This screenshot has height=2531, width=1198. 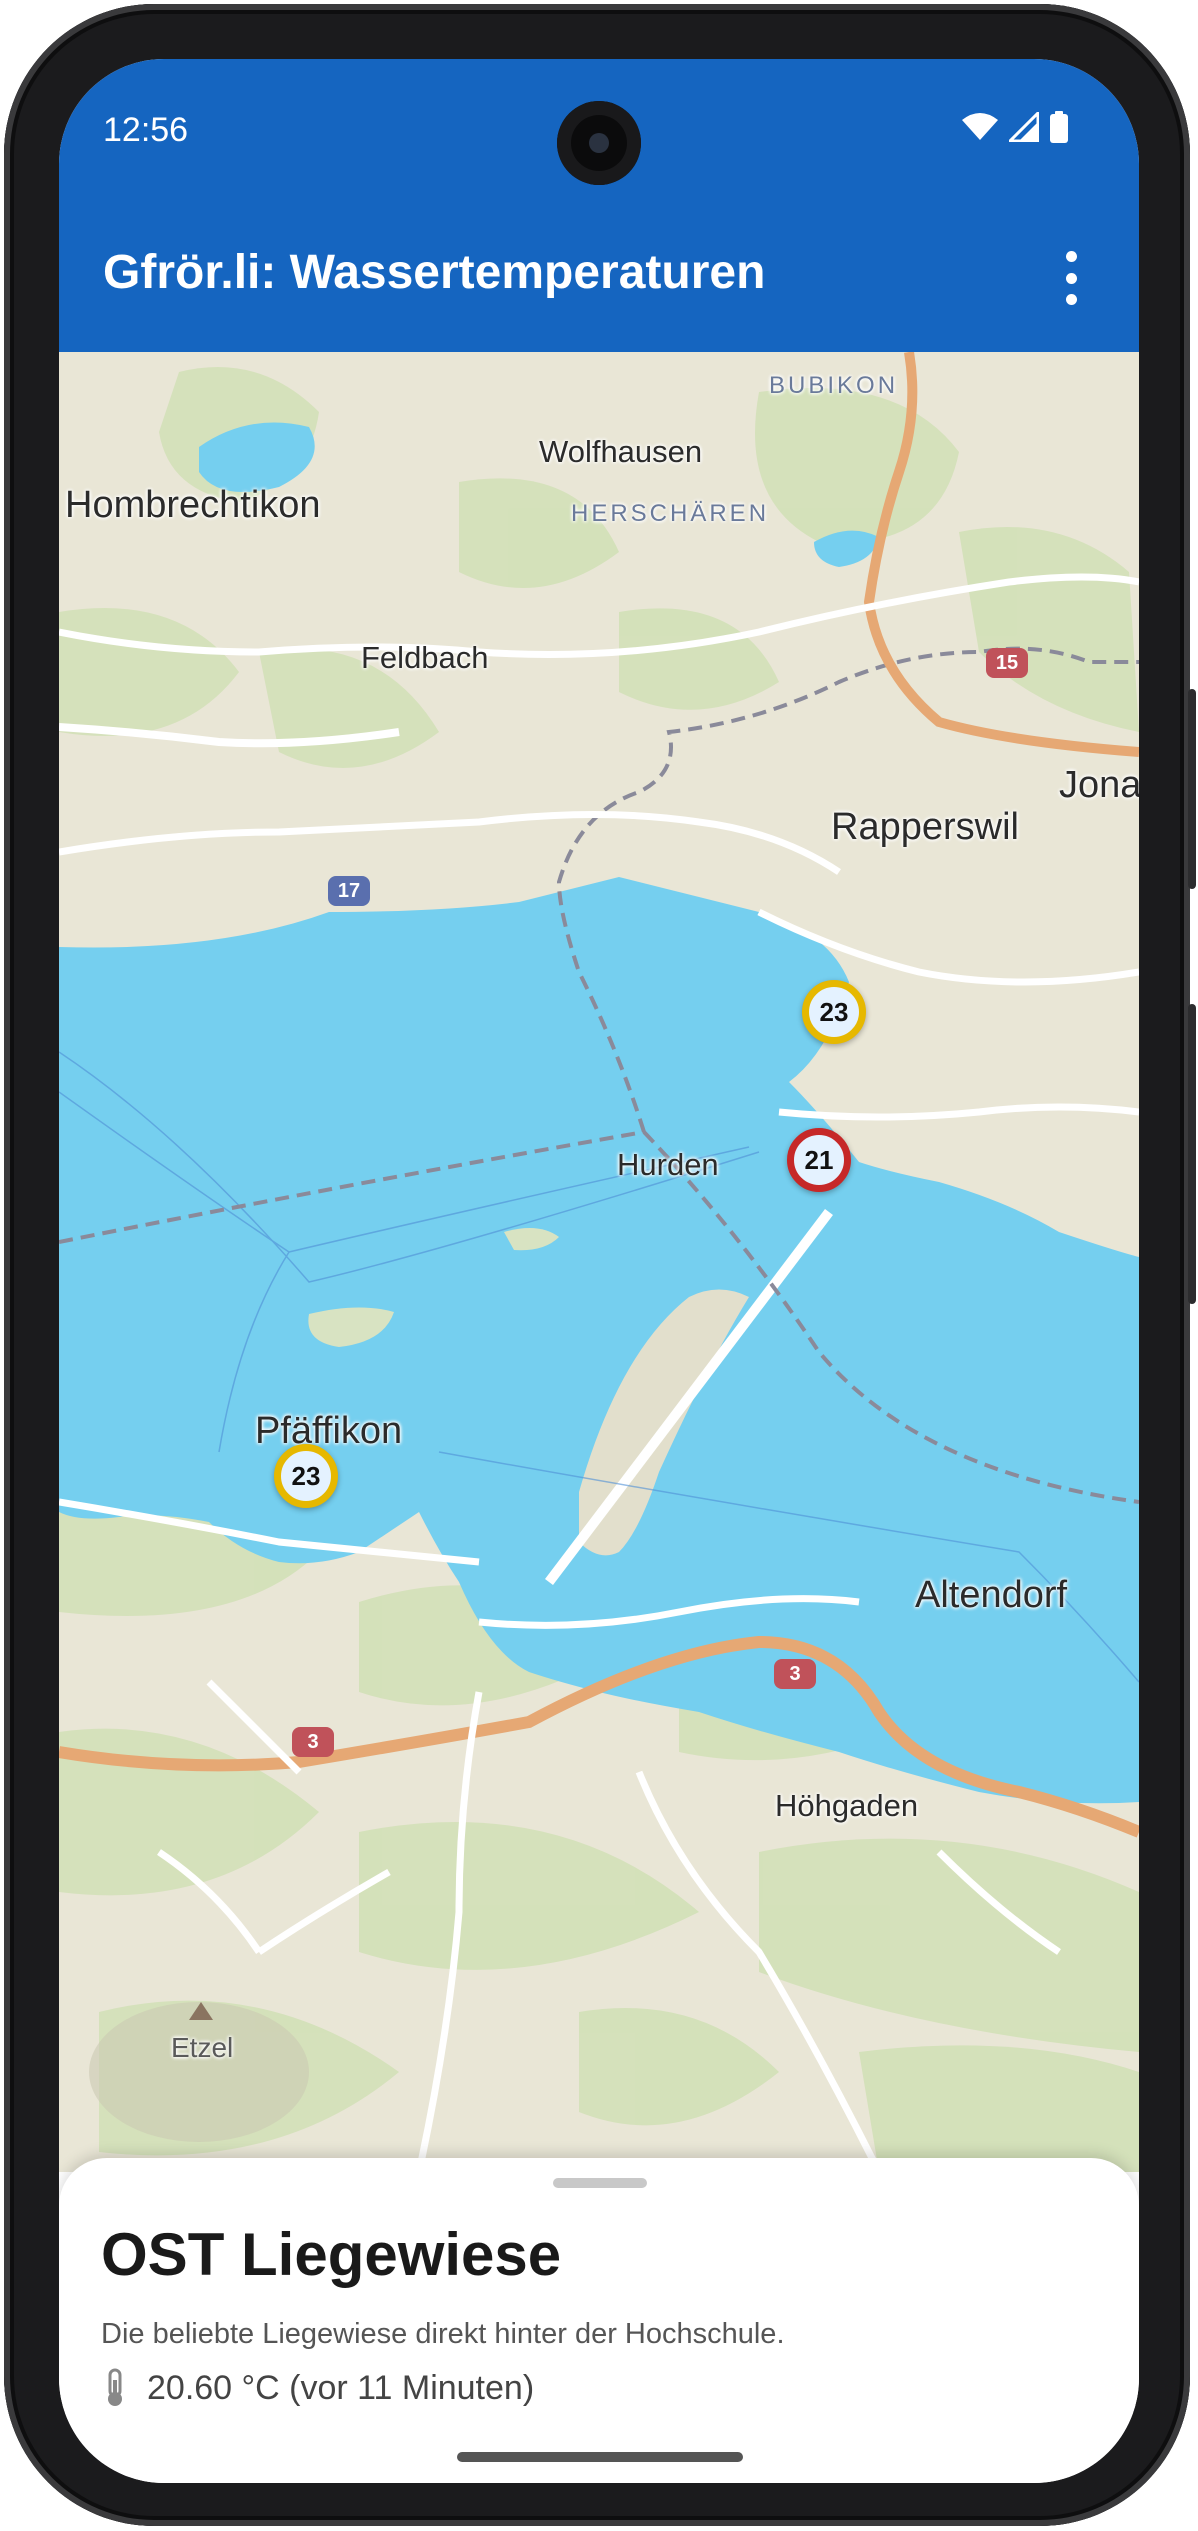 What do you see at coordinates (313, 1742) in the screenshot?
I see `road-badge-3-west: 3` at bounding box center [313, 1742].